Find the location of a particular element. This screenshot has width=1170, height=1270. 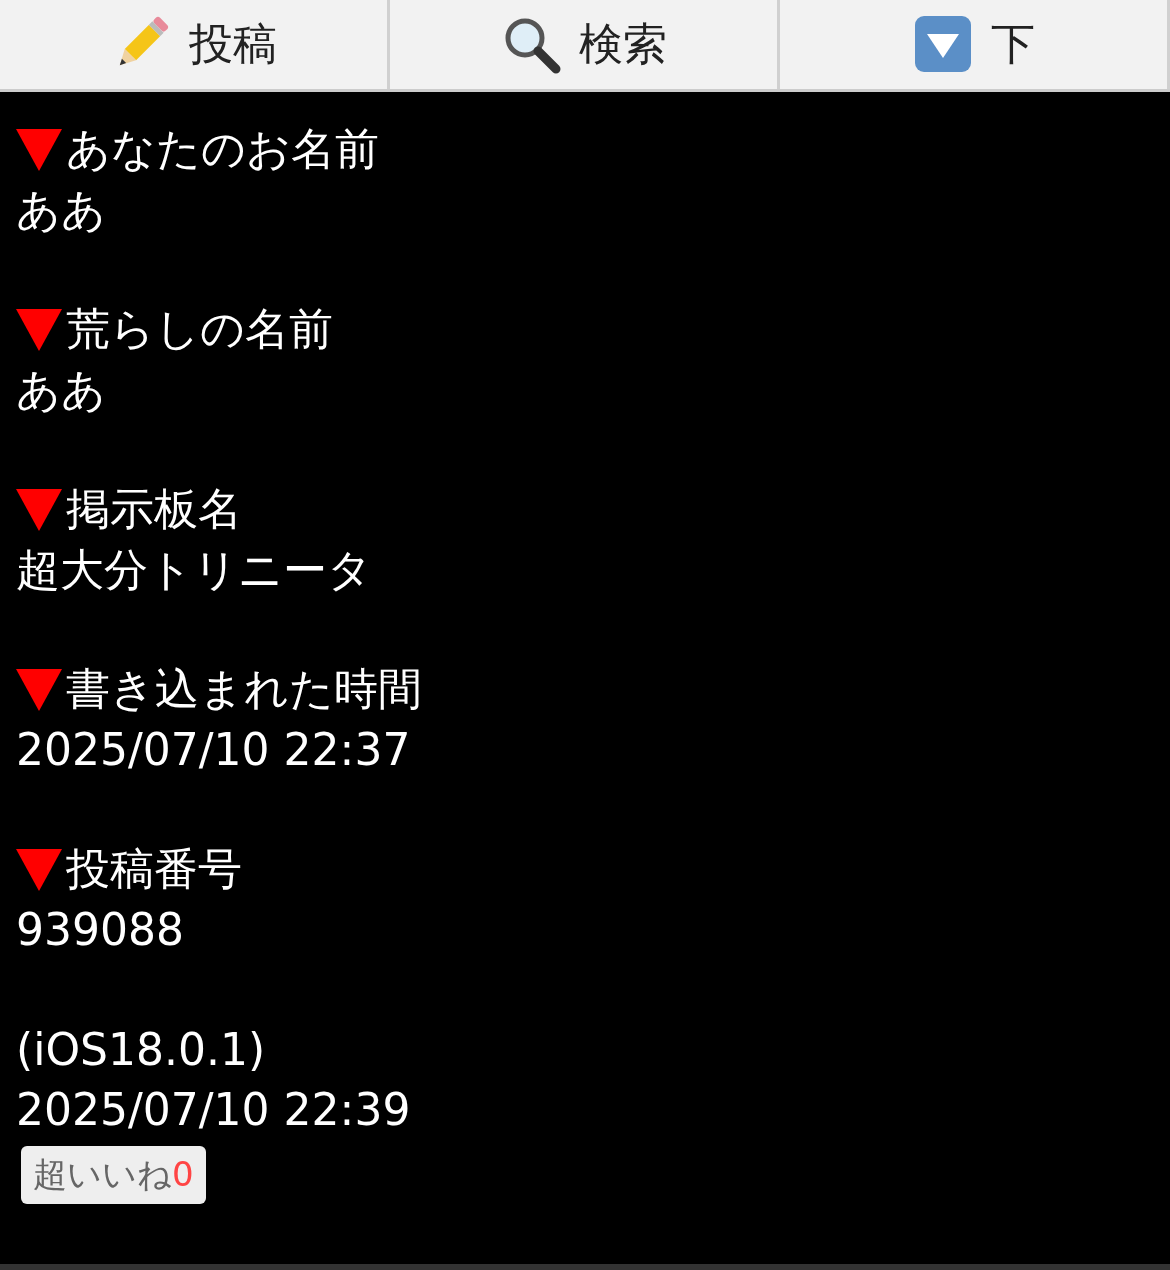

field-label: あなたのお名前 is located at coordinates (222, 149).